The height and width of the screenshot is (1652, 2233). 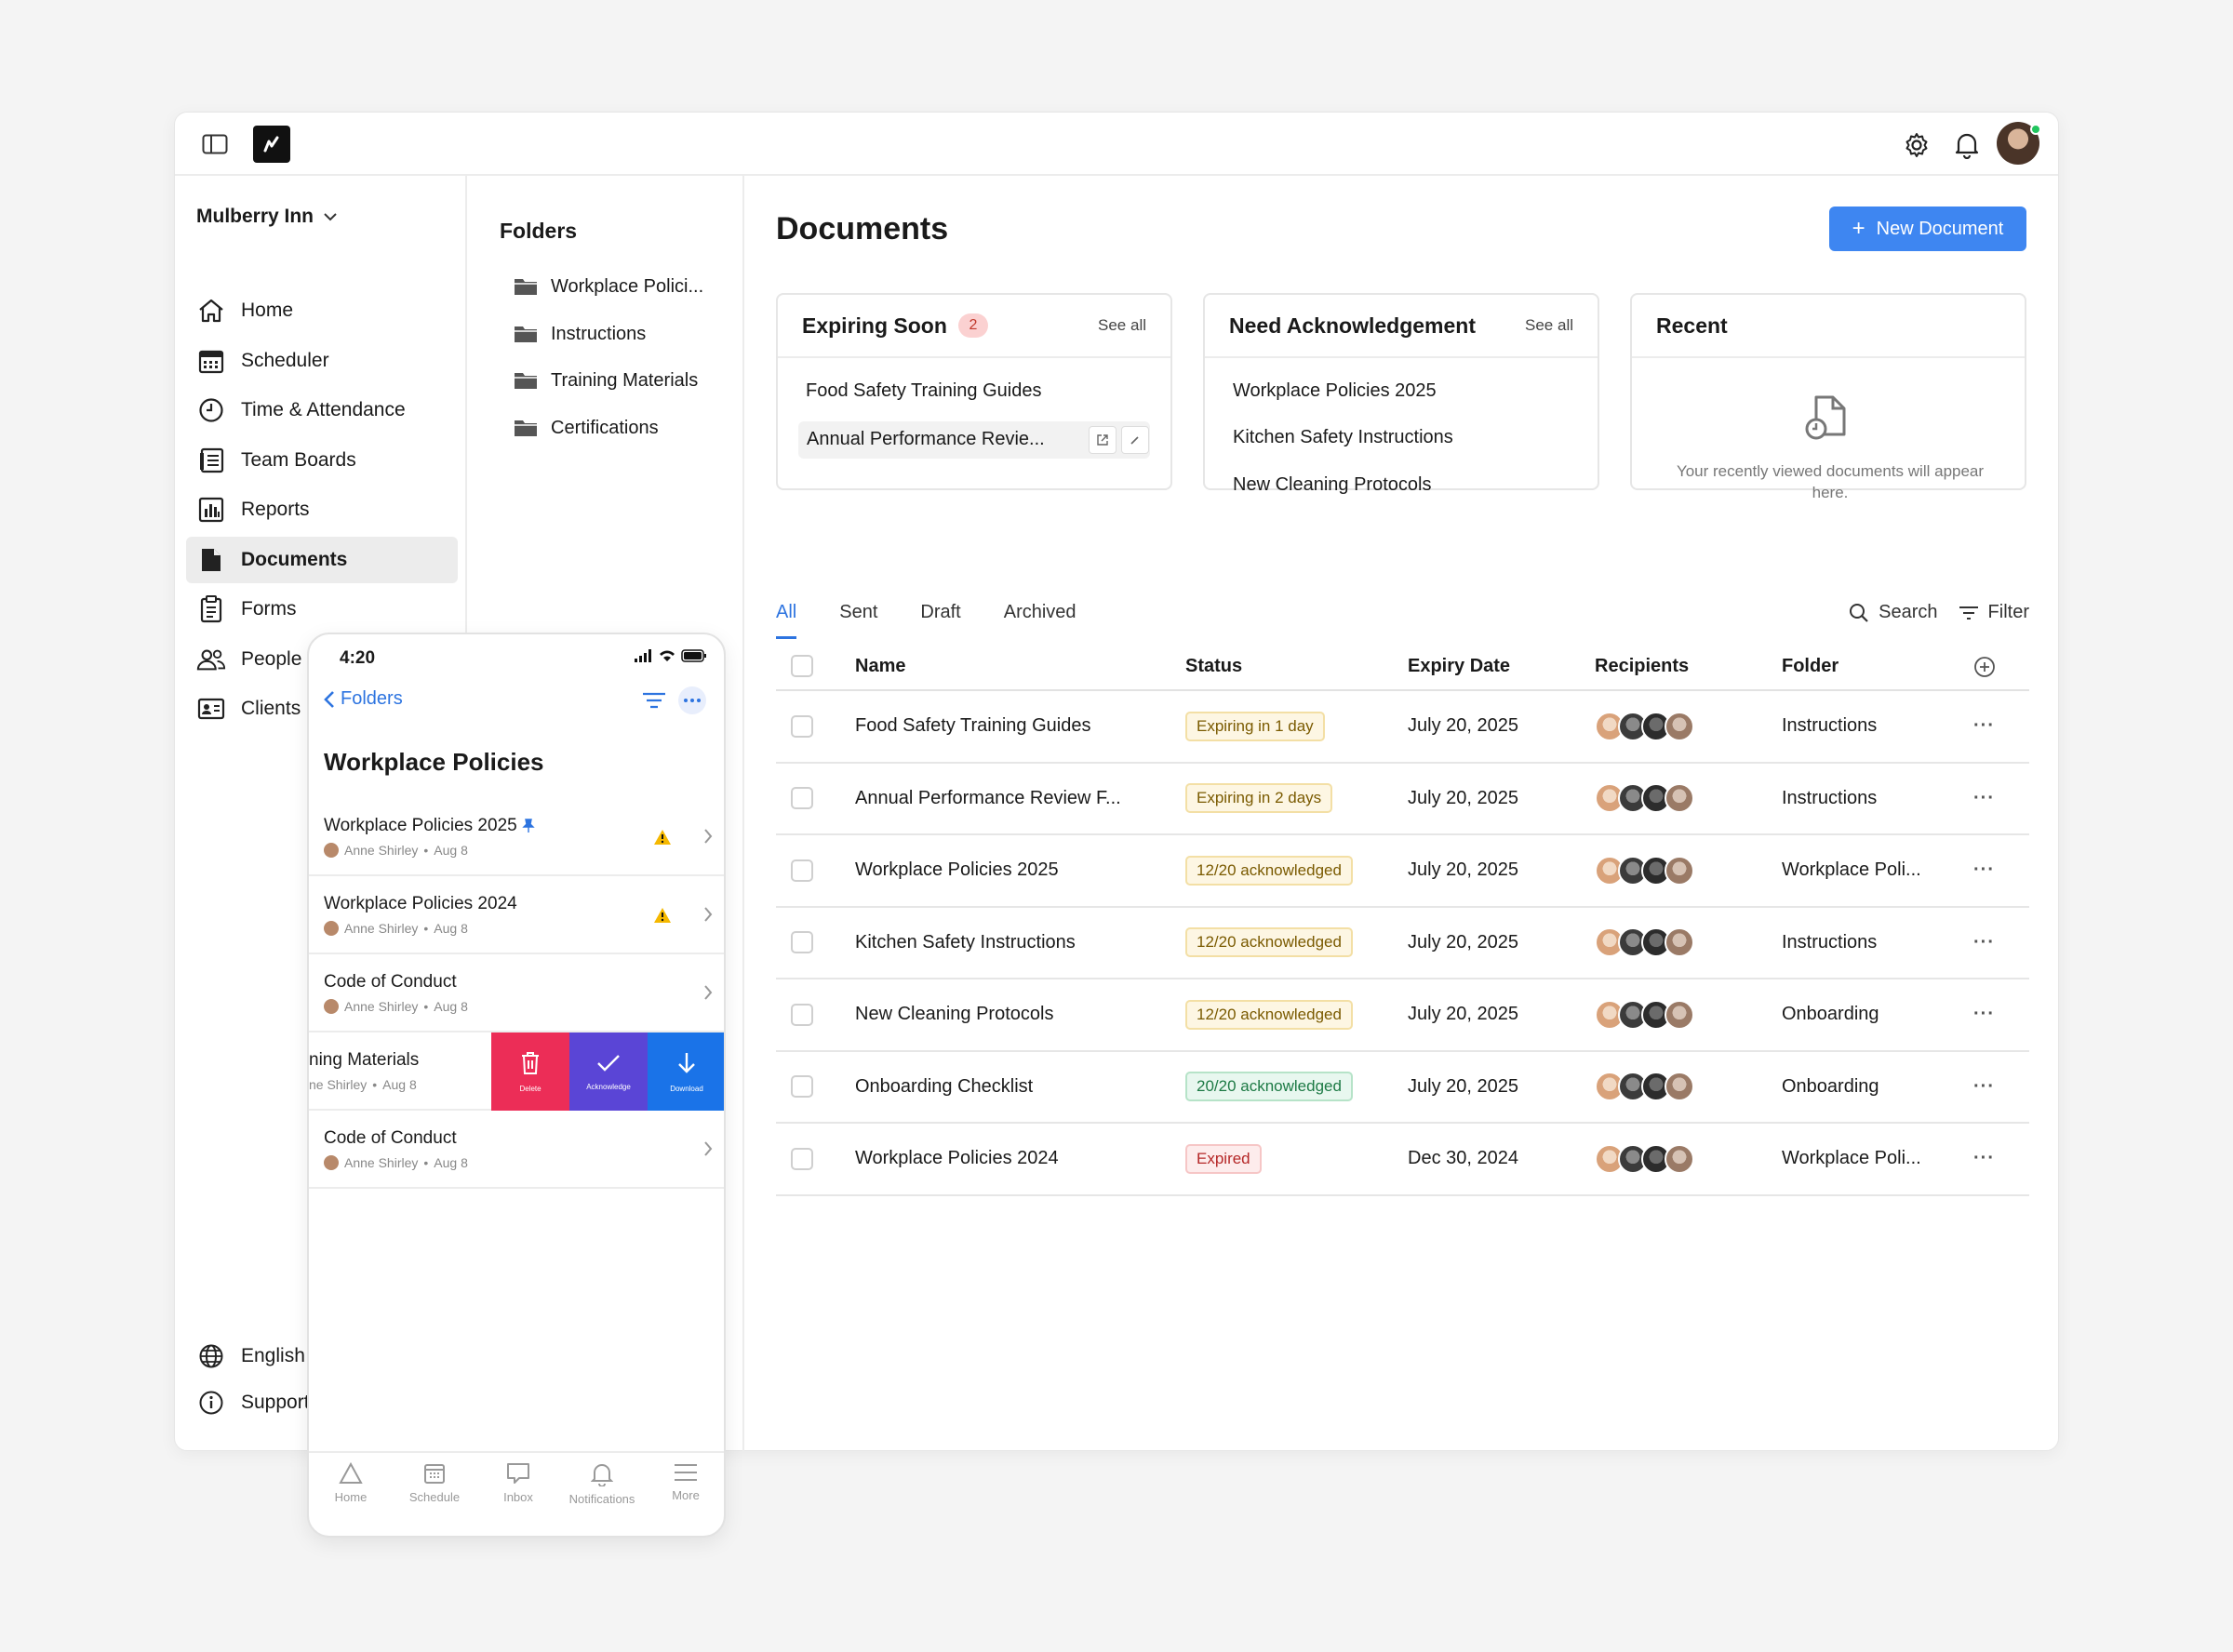 What do you see at coordinates (802, 666) in the screenshot?
I see `select-all-checkbox` at bounding box center [802, 666].